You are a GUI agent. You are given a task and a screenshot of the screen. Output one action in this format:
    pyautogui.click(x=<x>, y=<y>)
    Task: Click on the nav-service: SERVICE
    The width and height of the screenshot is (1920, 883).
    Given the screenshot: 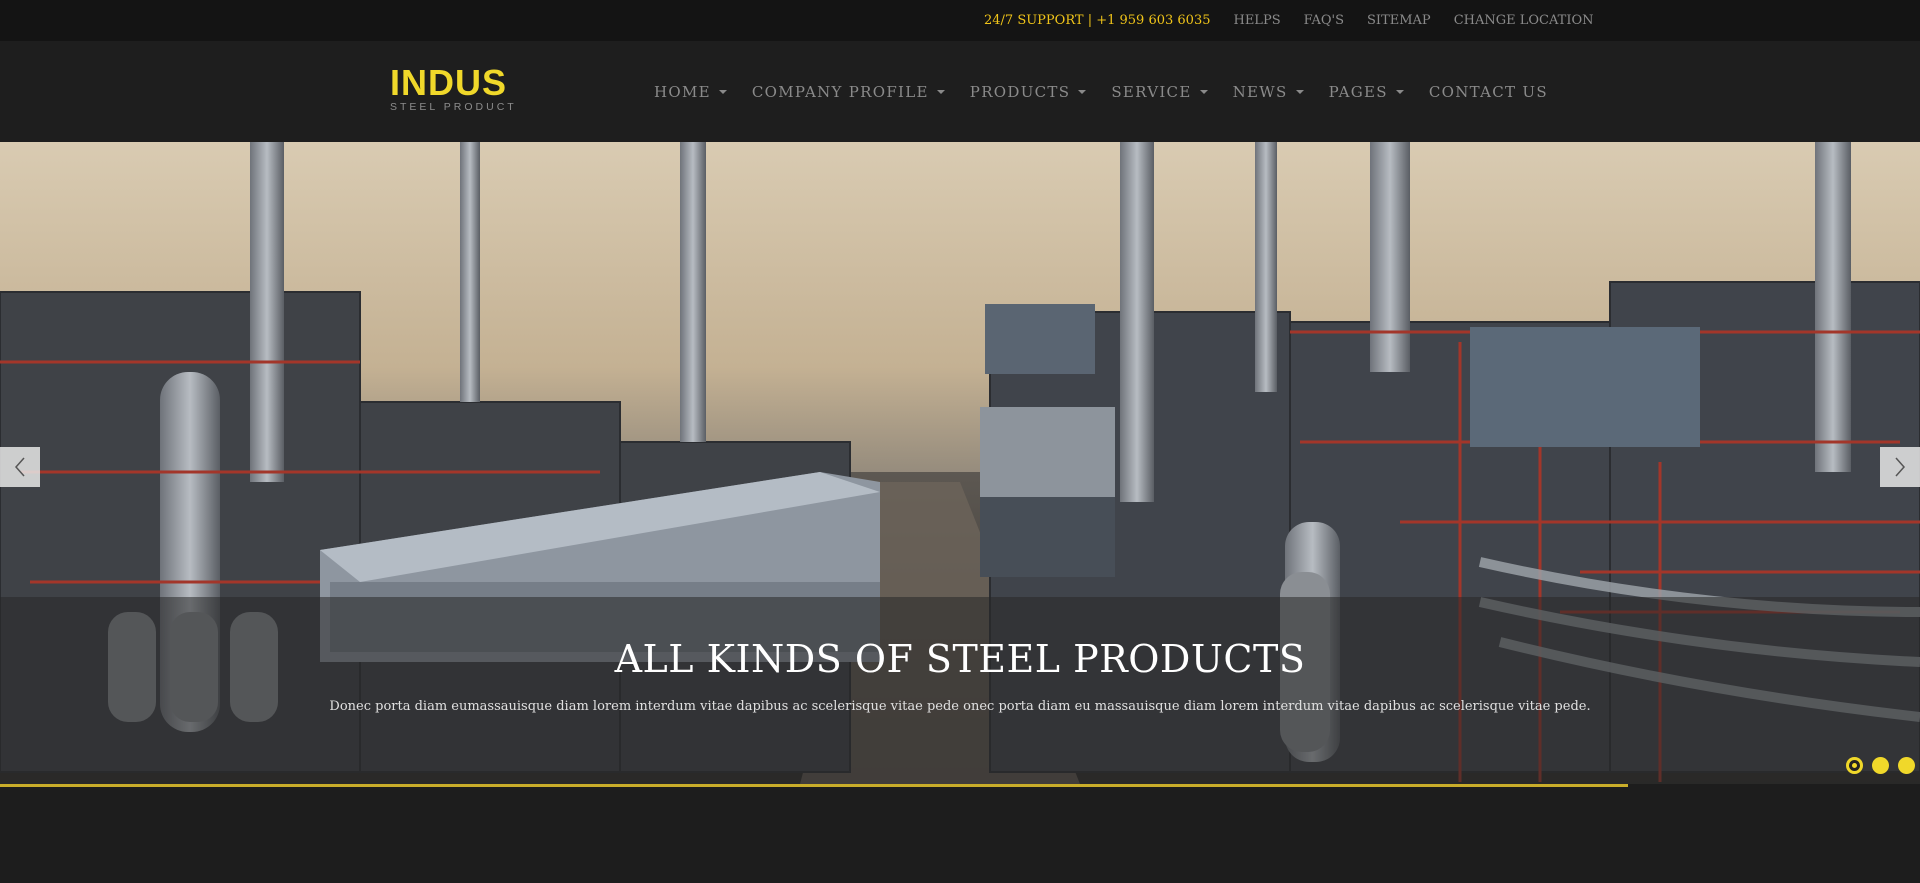 What is the action you would take?
    pyautogui.click(x=1159, y=91)
    